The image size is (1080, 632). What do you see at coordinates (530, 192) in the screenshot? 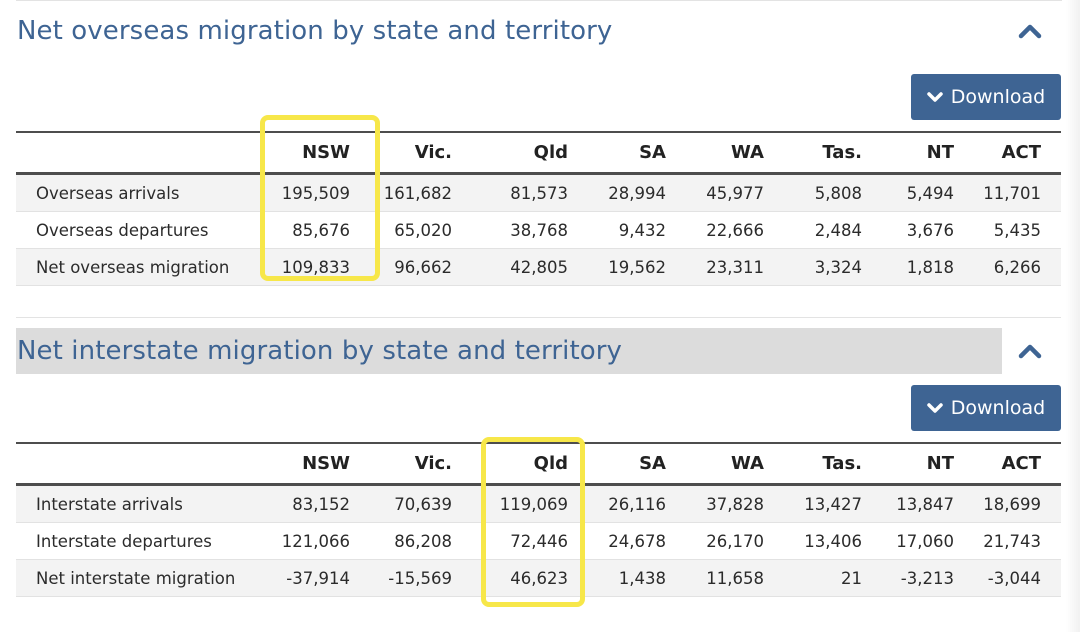
I see `cell-qld: 81,573` at bounding box center [530, 192].